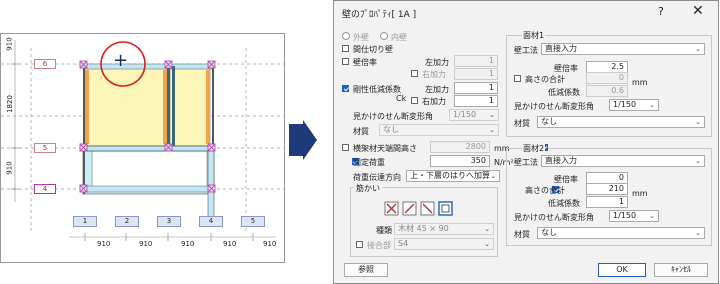 The image size is (720, 284). I want to click on bracing-kind-label: 種類, so click(384, 230).